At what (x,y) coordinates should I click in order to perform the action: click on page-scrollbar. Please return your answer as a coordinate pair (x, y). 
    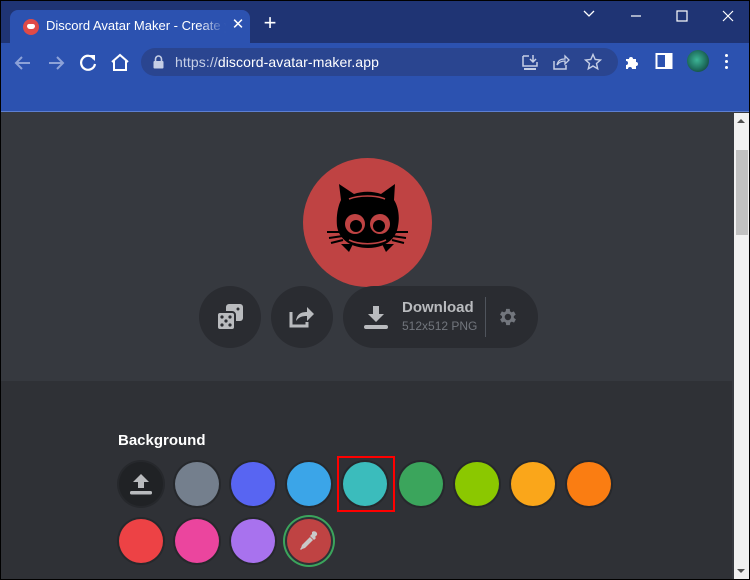
    Looking at the image, I should click on (741, 346).